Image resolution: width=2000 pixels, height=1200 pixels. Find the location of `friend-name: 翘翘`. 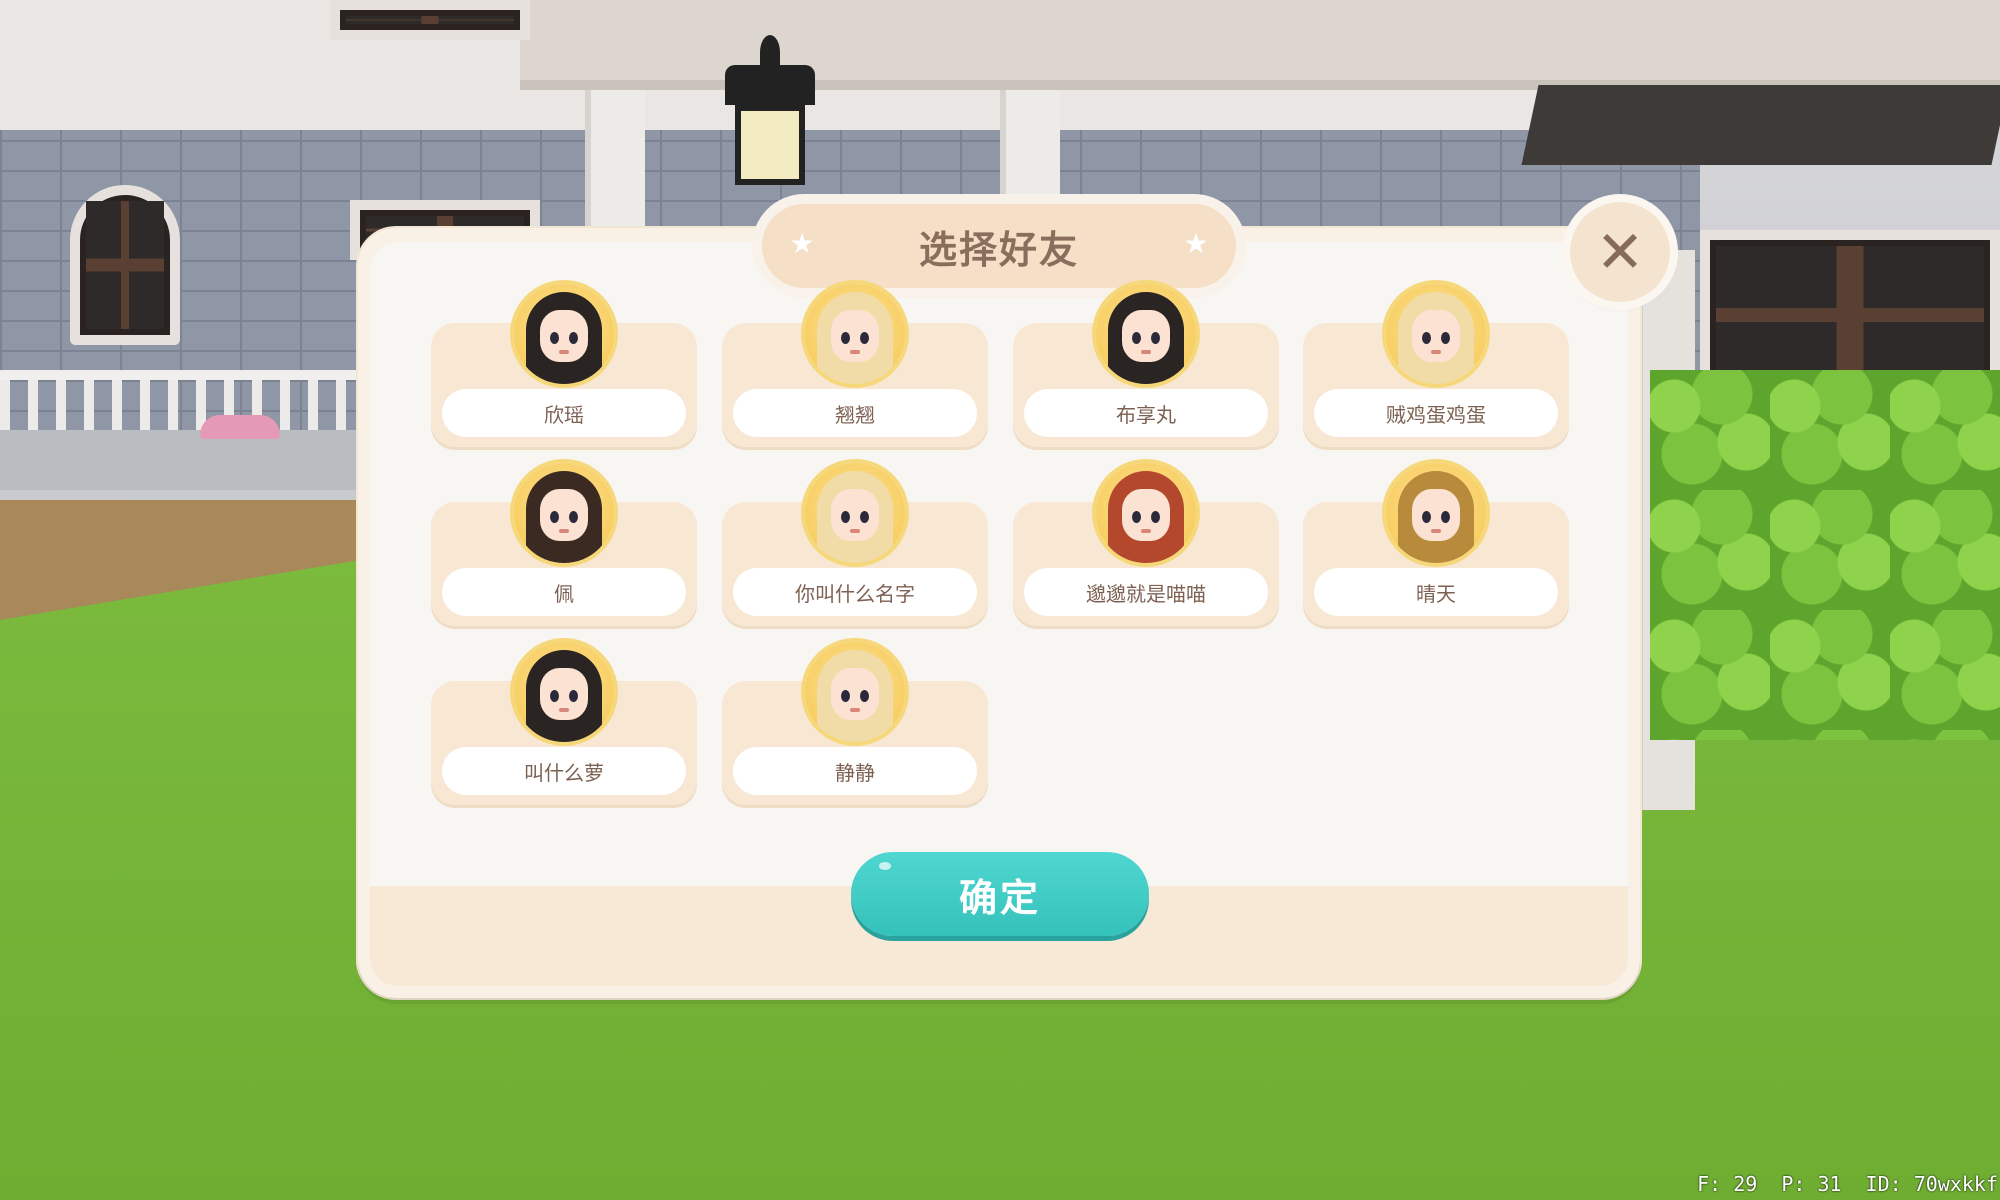

friend-name: 翘翘 is located at coordinates (855, 413).